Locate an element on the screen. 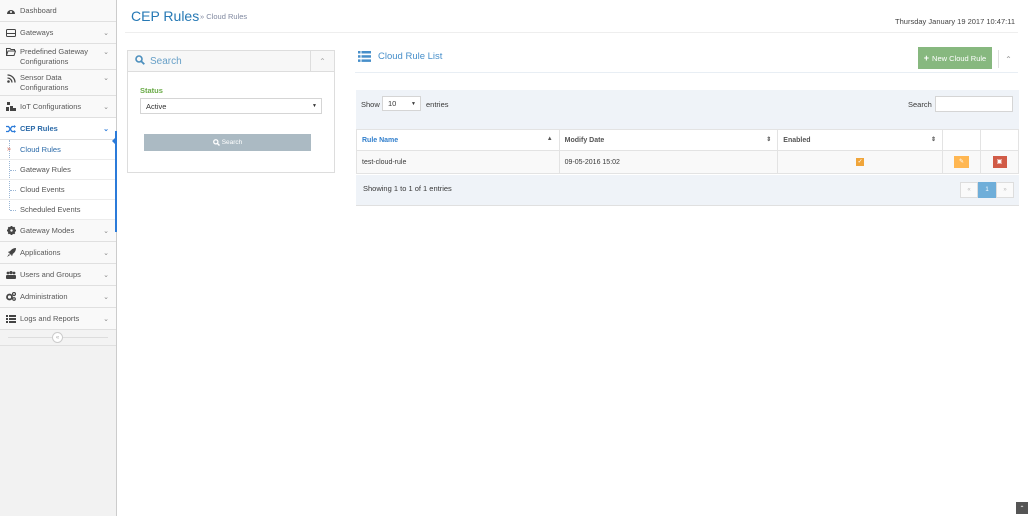 This screenshot has width=1030, height=516. active-indicator-bar is located at coordinates (116, 181).